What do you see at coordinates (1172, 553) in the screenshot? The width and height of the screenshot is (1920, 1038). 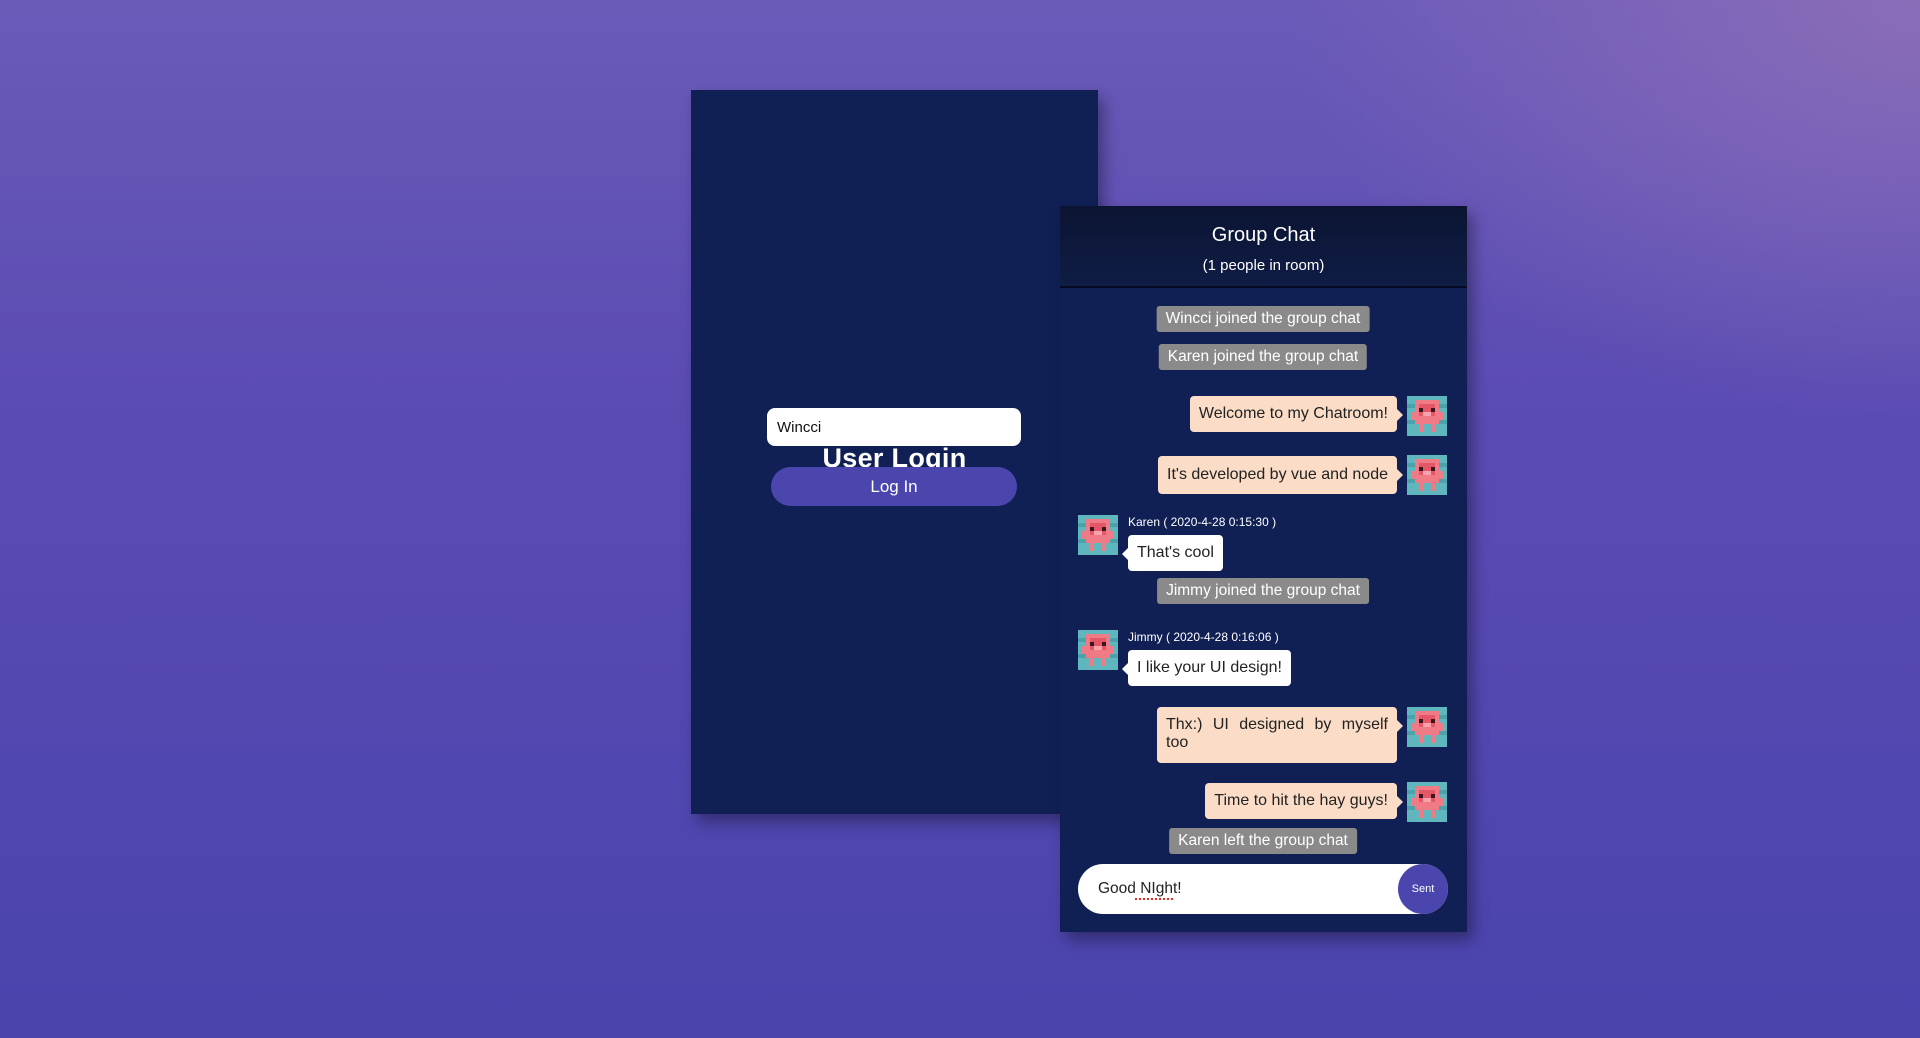 I see `other-message-bubble: That's cool` at bounding box center [1172, 553].